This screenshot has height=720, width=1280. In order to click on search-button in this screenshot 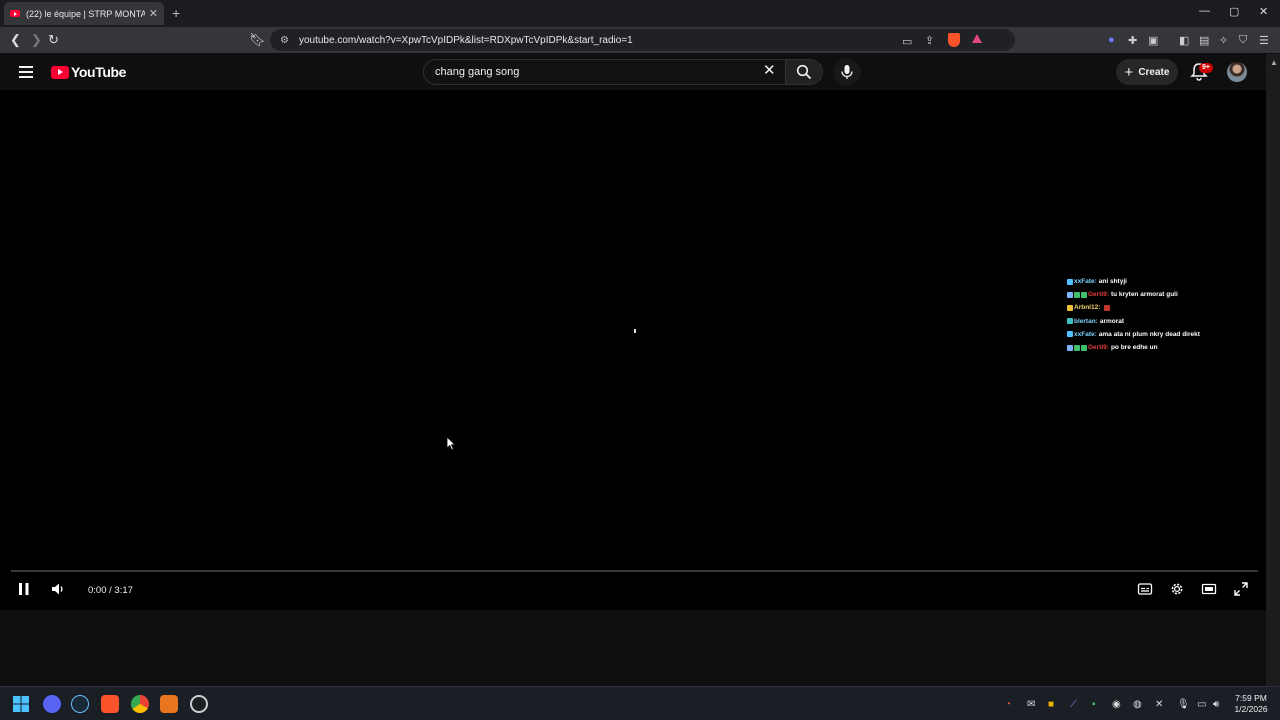, I will do `click(804, 72)`.